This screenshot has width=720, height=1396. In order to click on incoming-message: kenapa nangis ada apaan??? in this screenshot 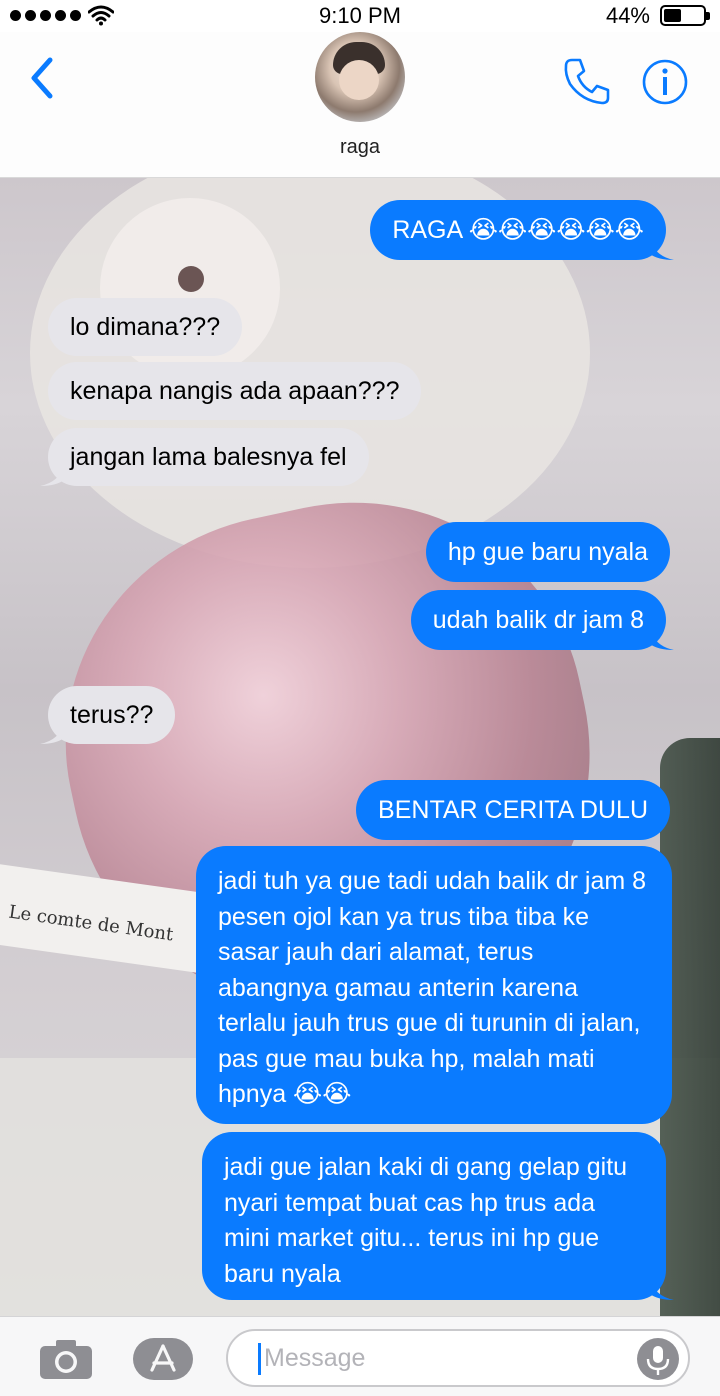, I will do `click(235, 391)`.